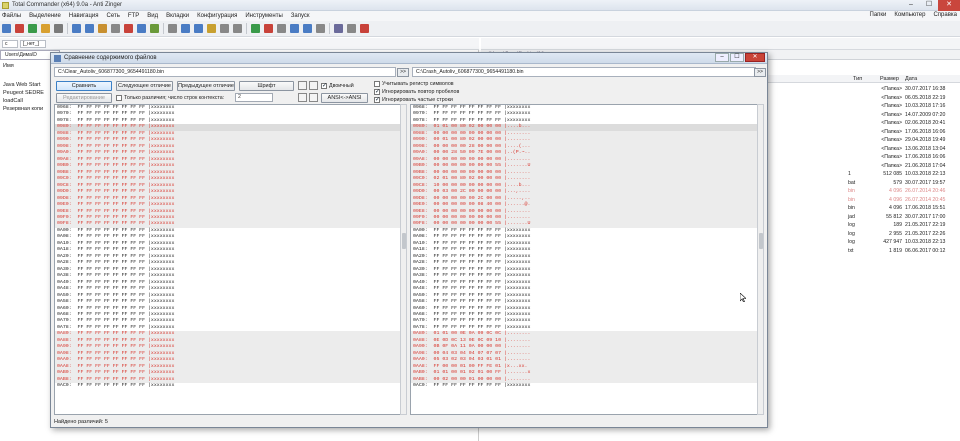 This screenshot has height=441, width=960. What do you see at coordinates (377, 99) in the screenshot?
I see `ignore-common-lines-box` at bounding box center [377, 99].